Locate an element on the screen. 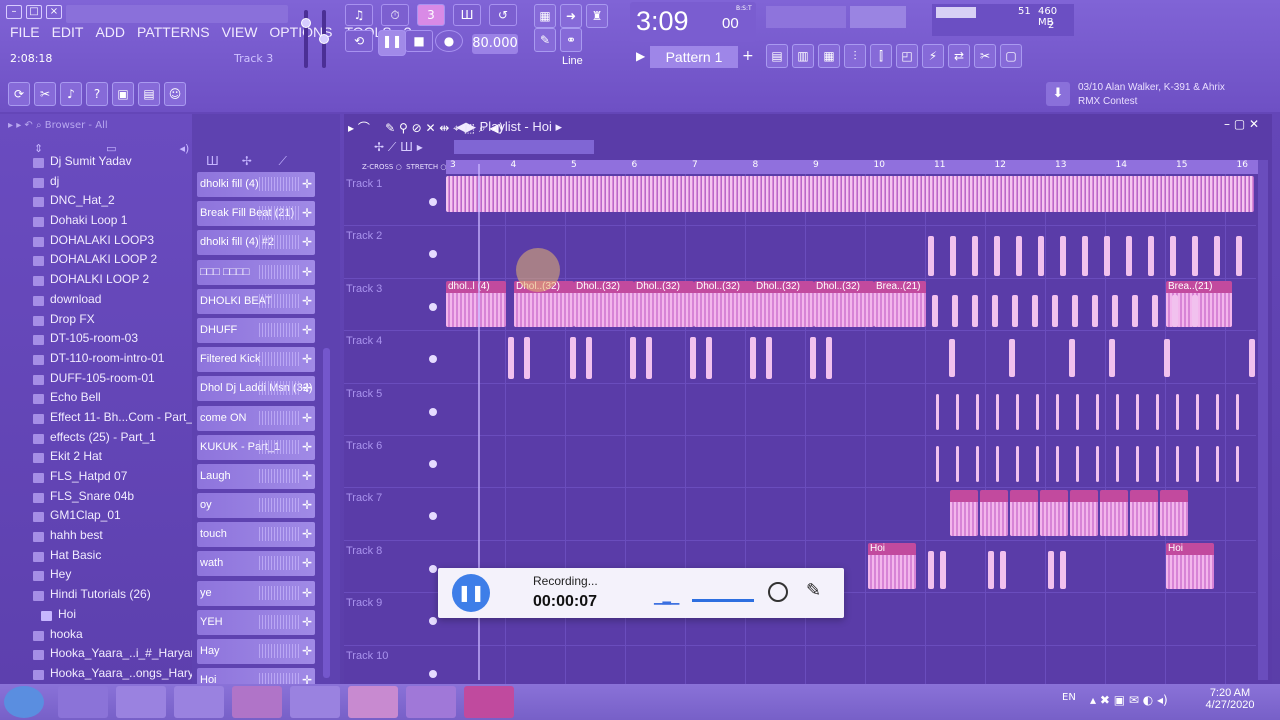 The image size is (1280, 720). tray-icons: ▴ ✖ ▣ ✉ ◐ ◂) is located at coordinates (1129, 700).